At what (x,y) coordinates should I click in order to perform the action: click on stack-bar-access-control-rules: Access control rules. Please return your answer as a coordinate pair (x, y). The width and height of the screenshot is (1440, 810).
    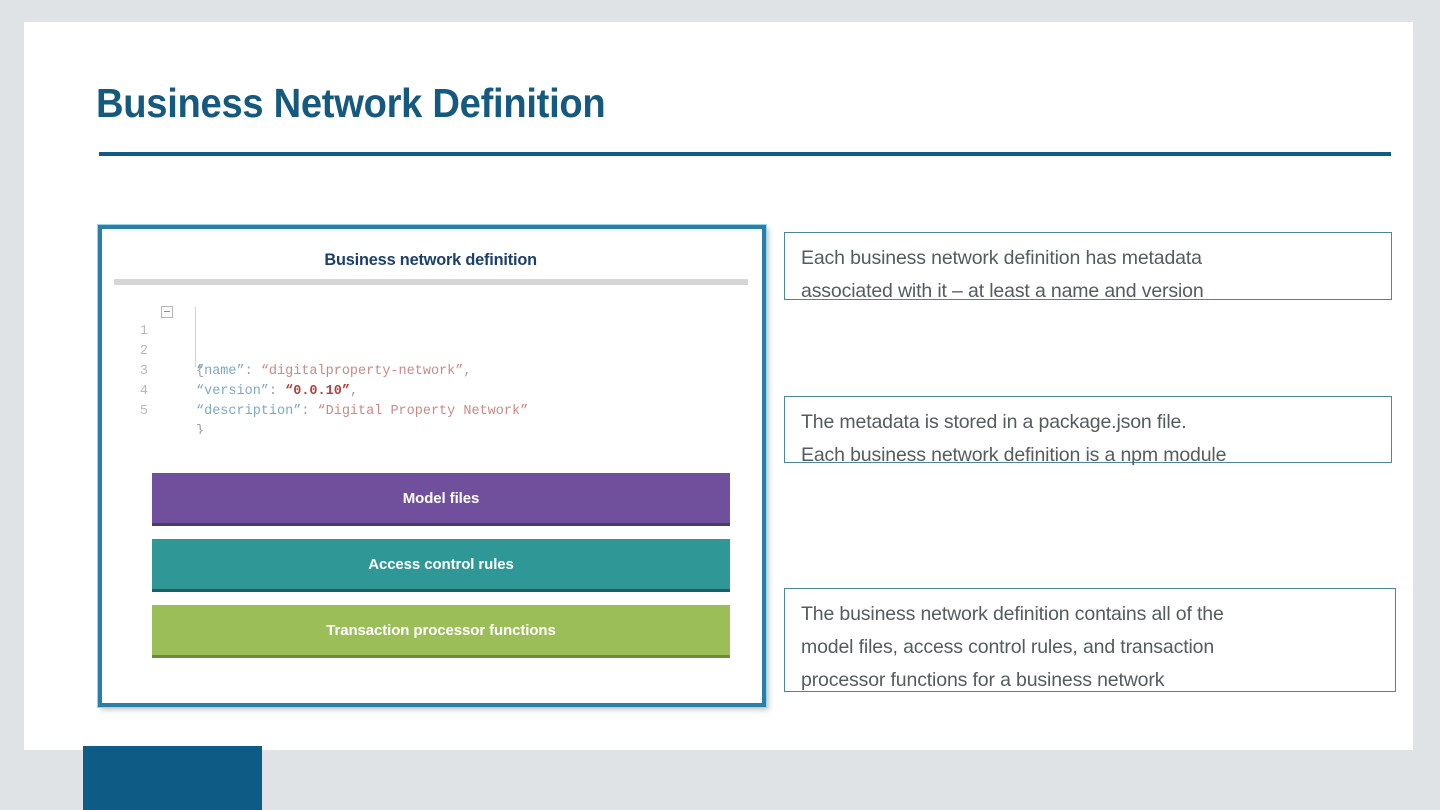
    Looking at the image, I should click on (441, 565).